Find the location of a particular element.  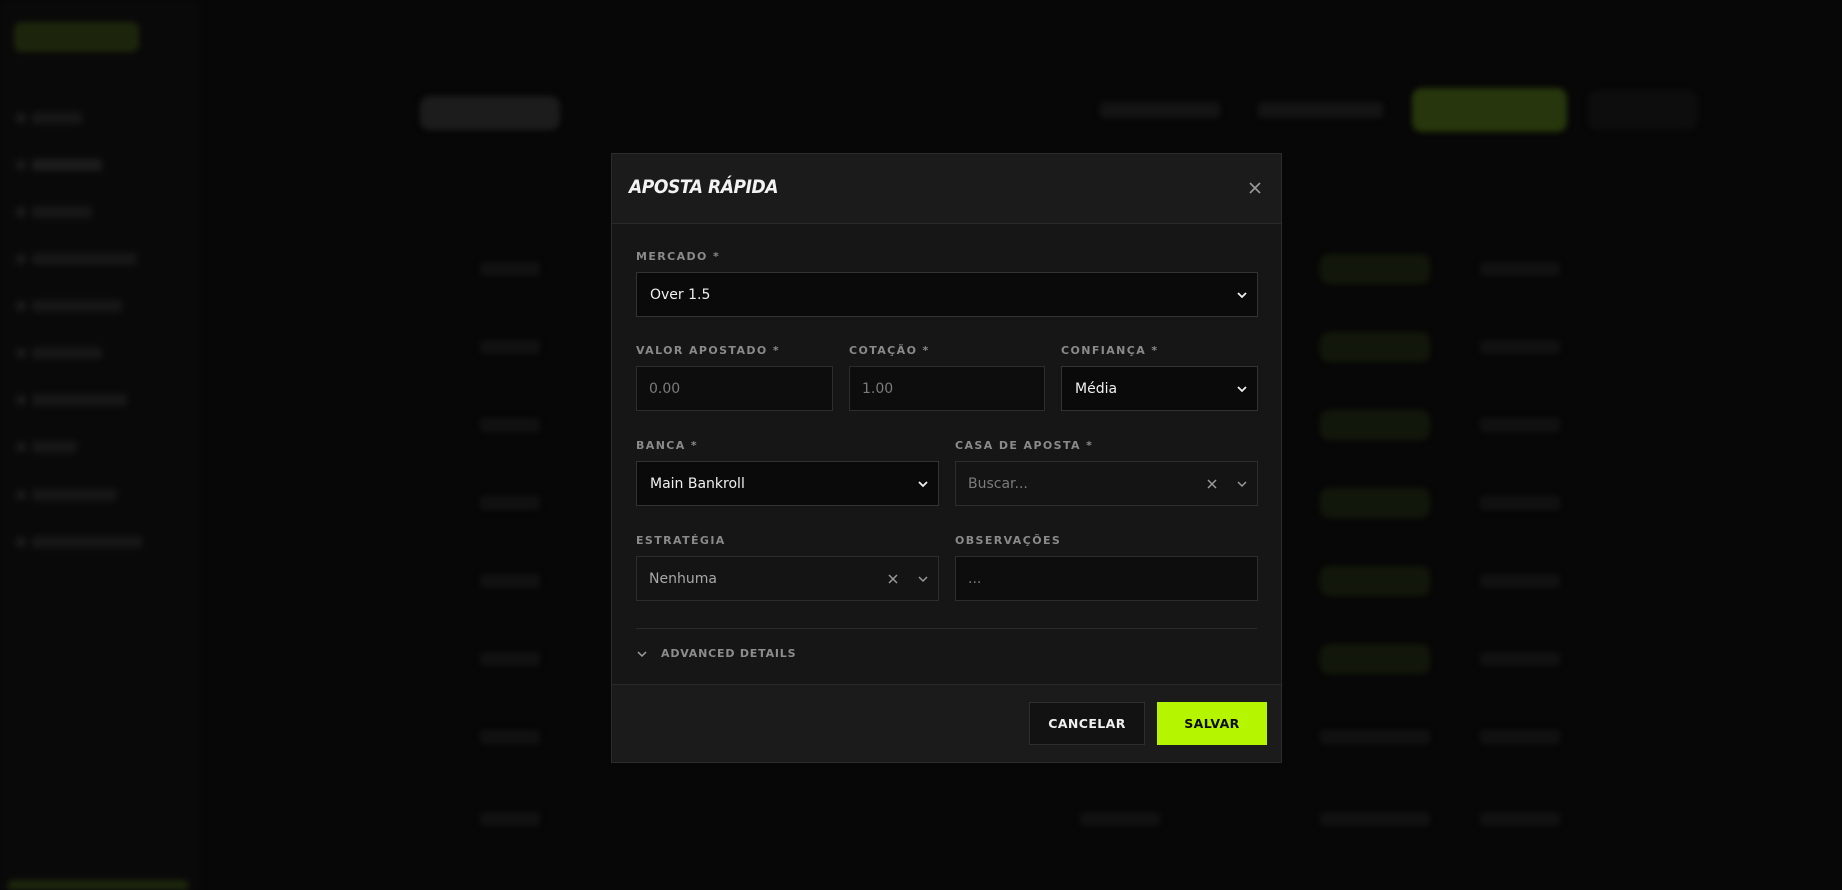

cancel-button: CANCELAR is located at coordinates (1087, 723).